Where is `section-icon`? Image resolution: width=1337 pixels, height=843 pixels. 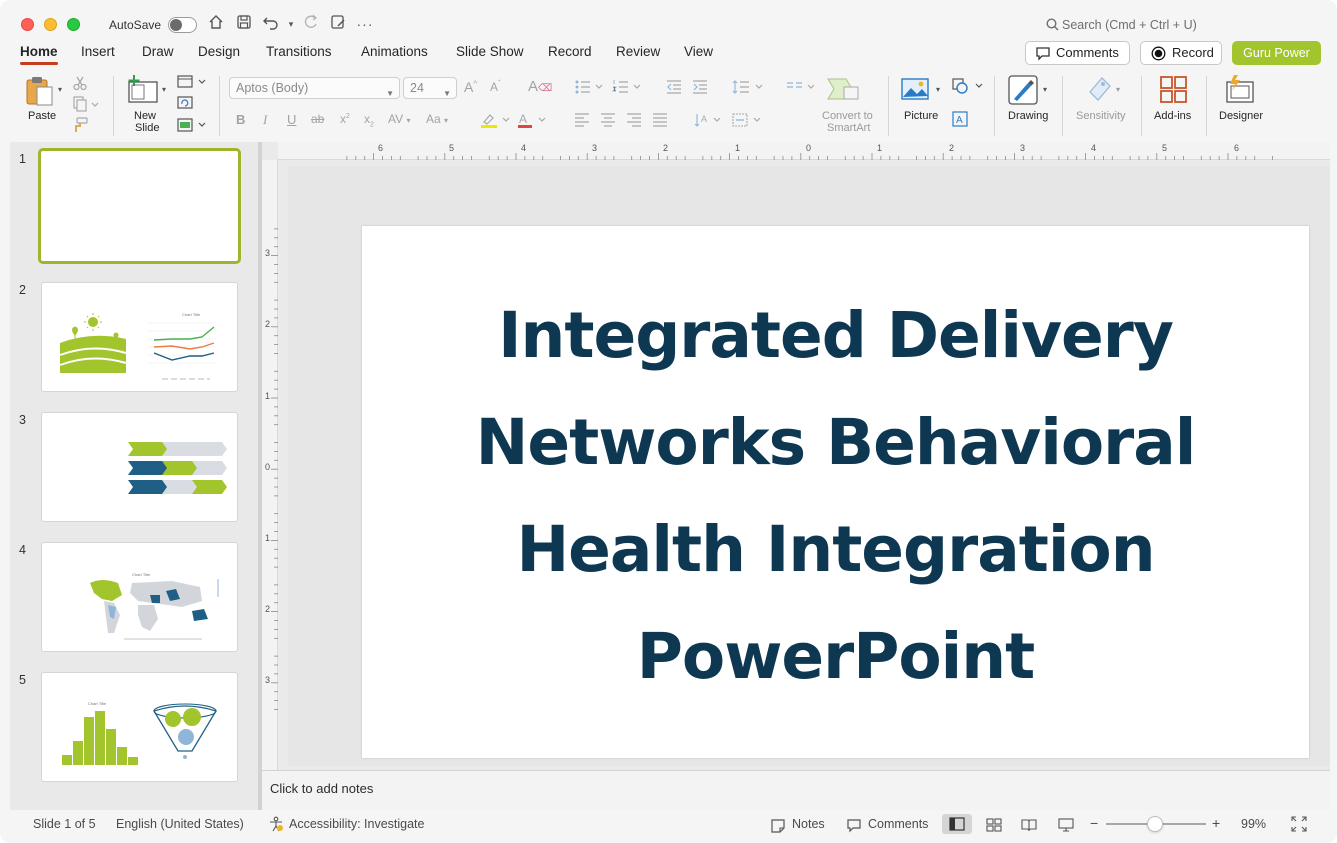
section-icon is located at coordinates (192, 126).